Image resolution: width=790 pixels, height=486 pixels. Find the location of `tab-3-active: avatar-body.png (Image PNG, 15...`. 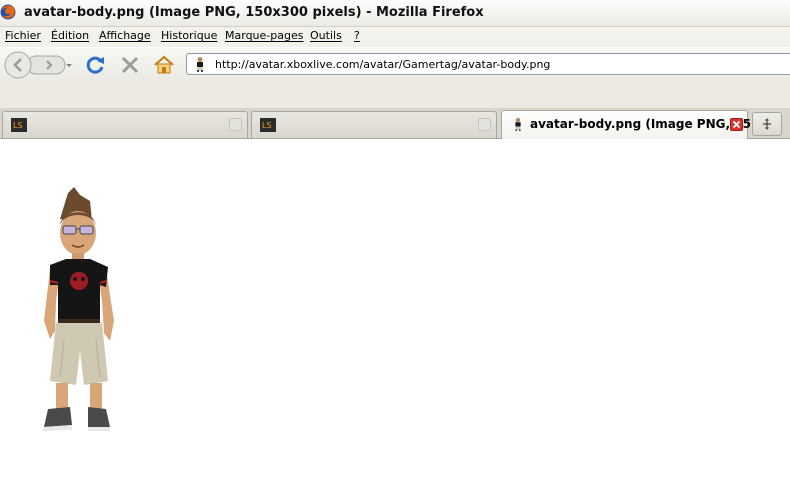

tab-3-active: avatar-body.png (Image PNG, 15... is located at coordinates (633, 124).